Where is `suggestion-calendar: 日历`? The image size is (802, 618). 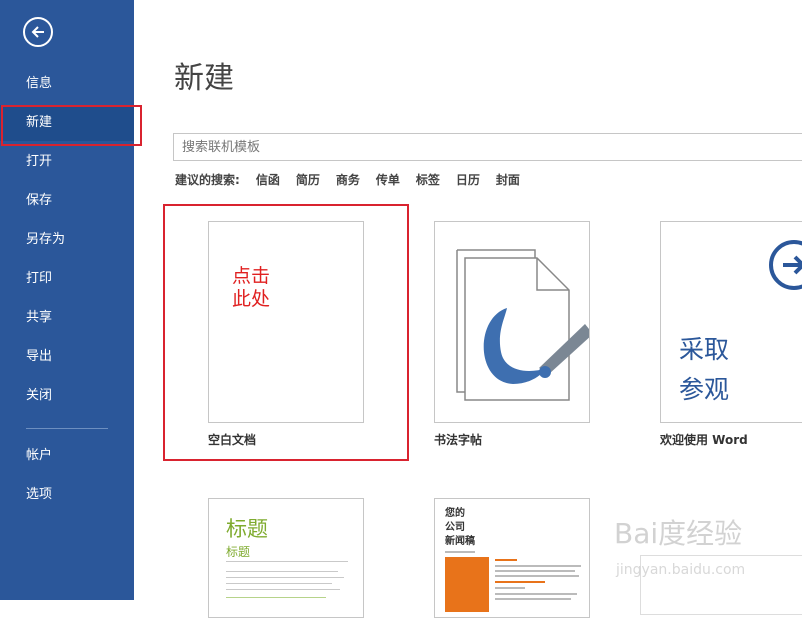 suggestion-calendar: 日历 is located at coordinates (468, 179).